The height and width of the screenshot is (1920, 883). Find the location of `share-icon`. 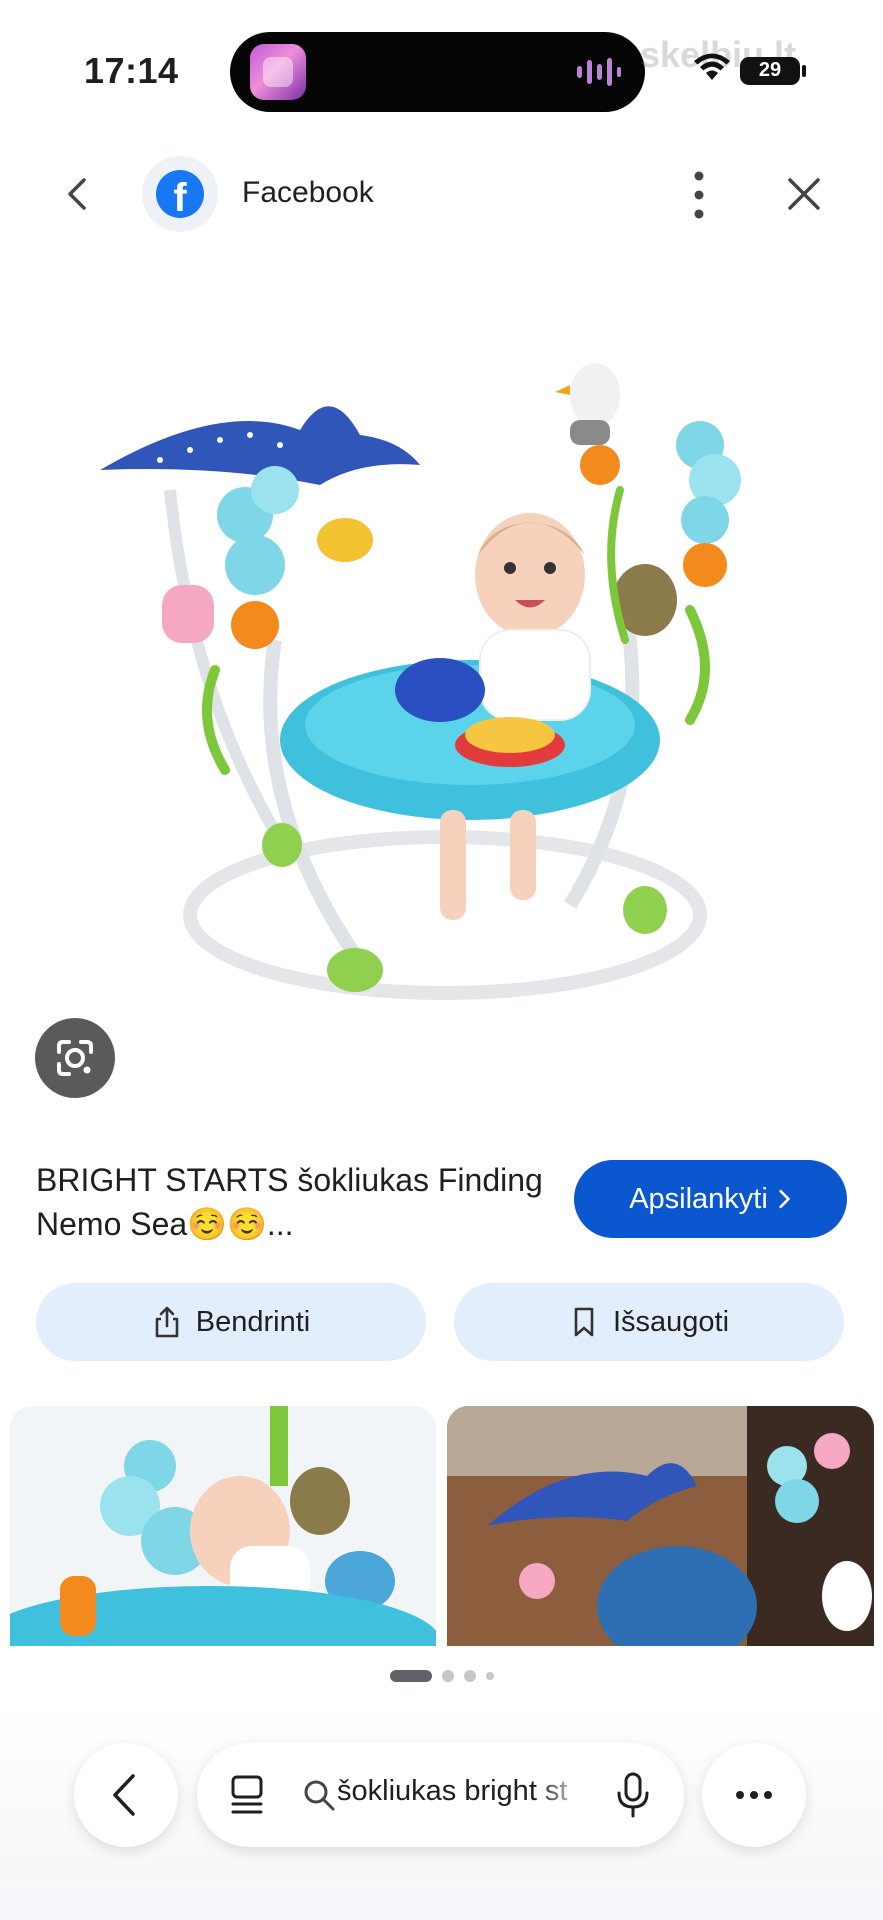

share-icon is located at coordinates (167, 1322).